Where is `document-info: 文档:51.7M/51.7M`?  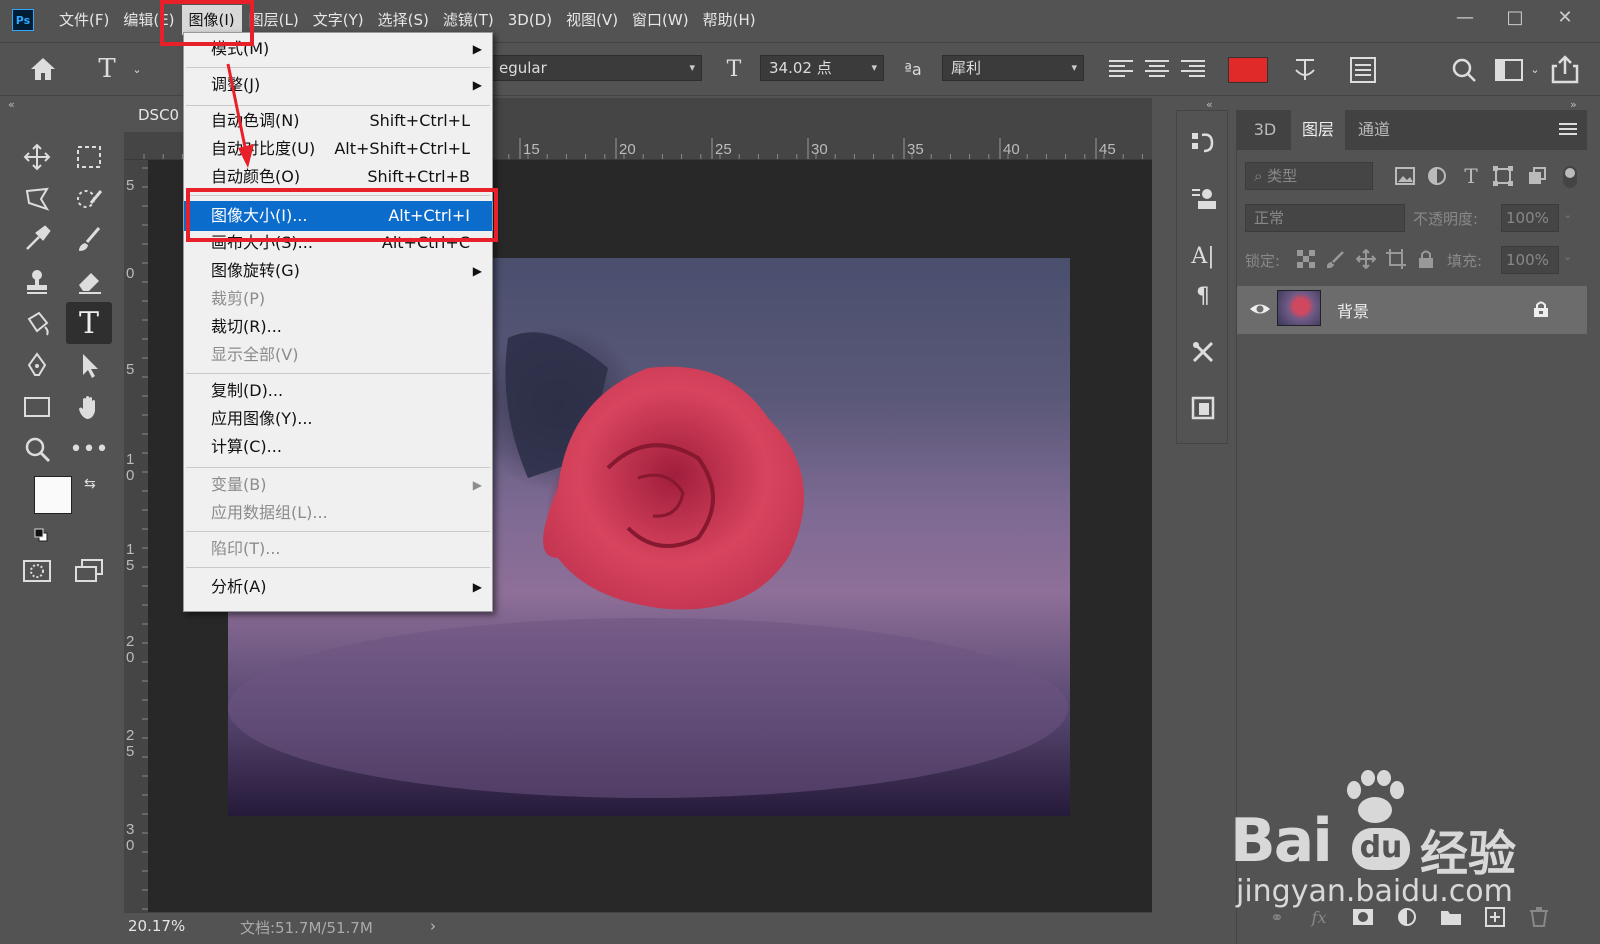 document-info: 文档:51.7M/51.7M is located at coordinates (306, 927).